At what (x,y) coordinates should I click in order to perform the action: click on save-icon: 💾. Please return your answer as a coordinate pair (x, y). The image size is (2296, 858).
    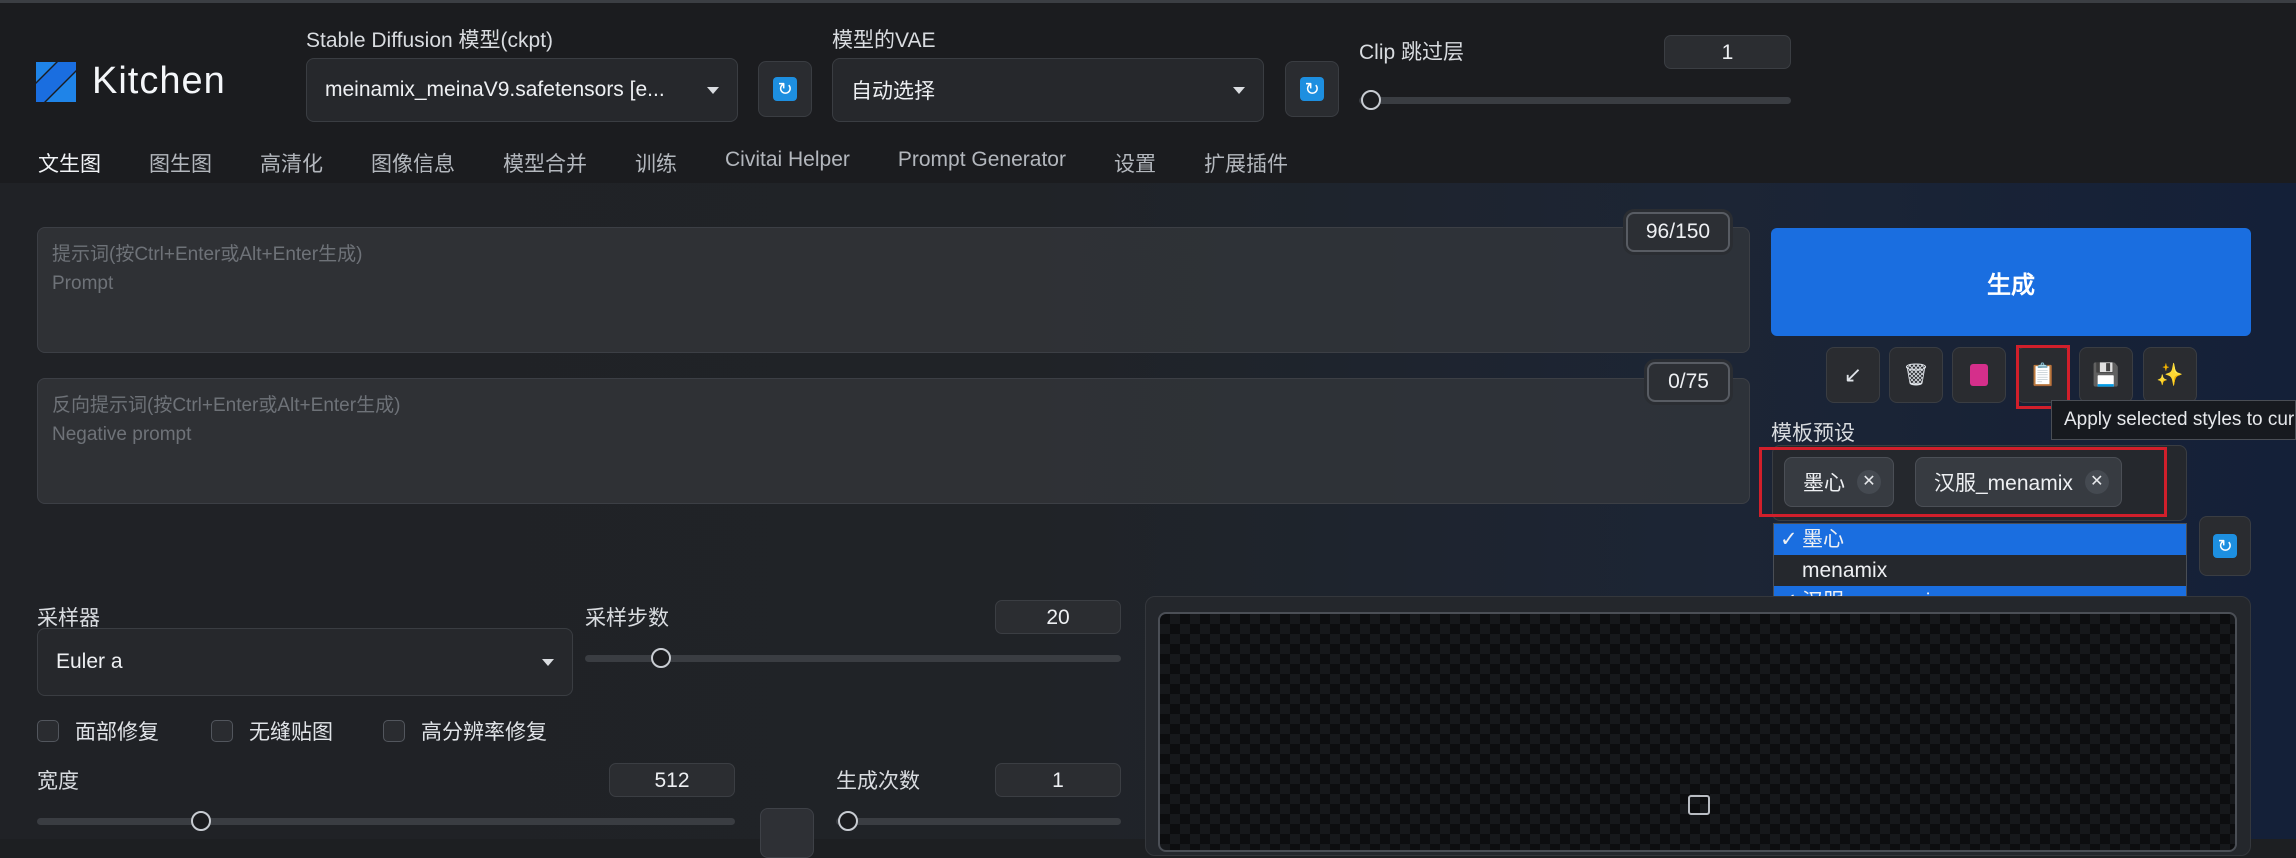
    Looking at the image, I should click on (2106, 374).